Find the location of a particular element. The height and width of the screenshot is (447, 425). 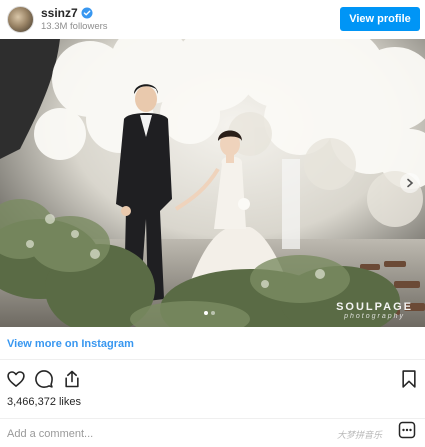

follower-count: 13.3M followers is located at coordinates (74, 26).